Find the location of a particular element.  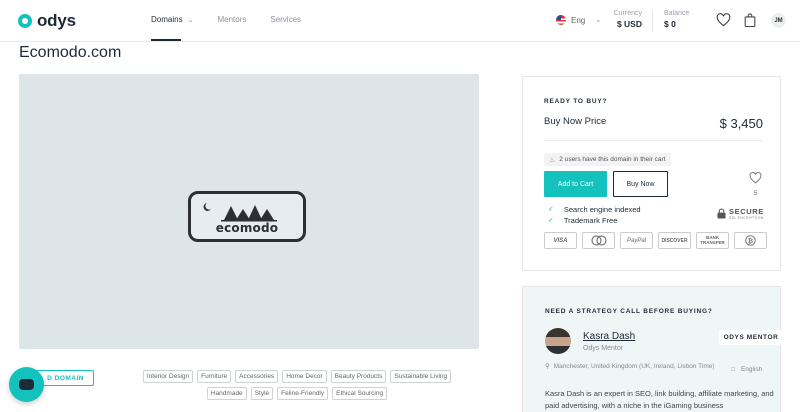

mentor-language: □ English is located at coordinates (746, 369).